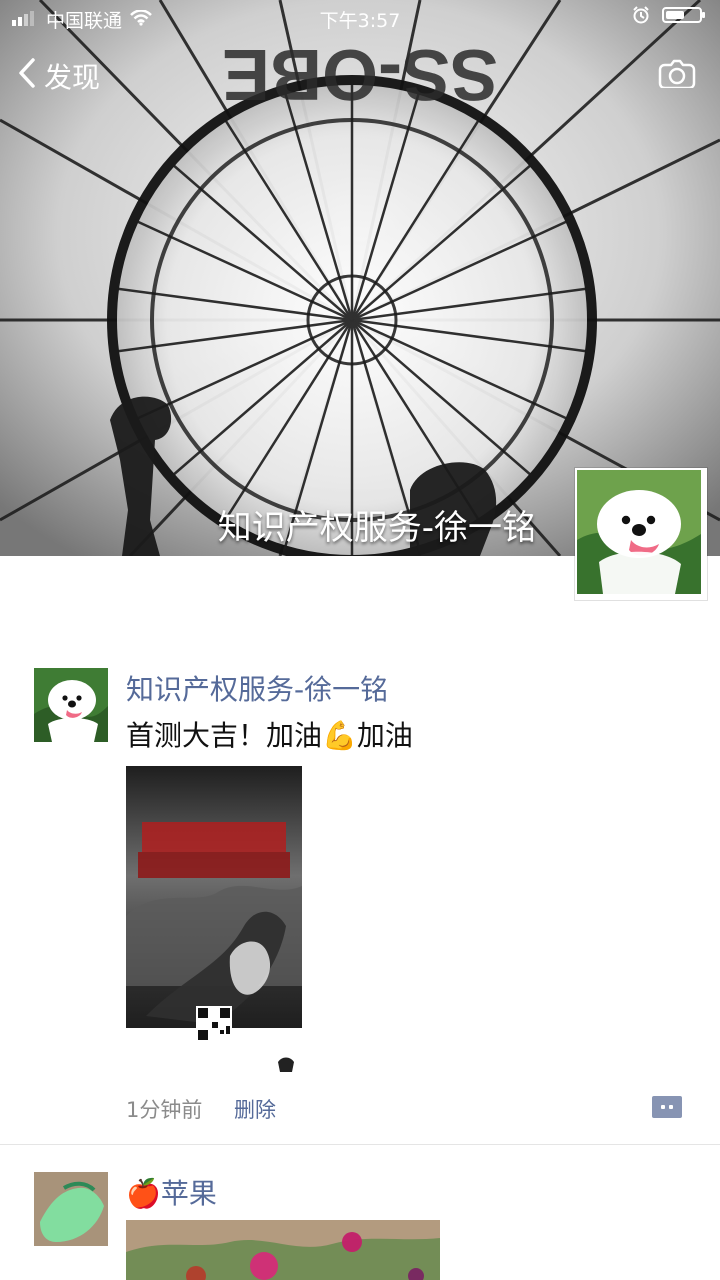 The width and height of the screenshot is (720, 1280). I want to click on post-time: 1分钟前, so click(164, 1110).